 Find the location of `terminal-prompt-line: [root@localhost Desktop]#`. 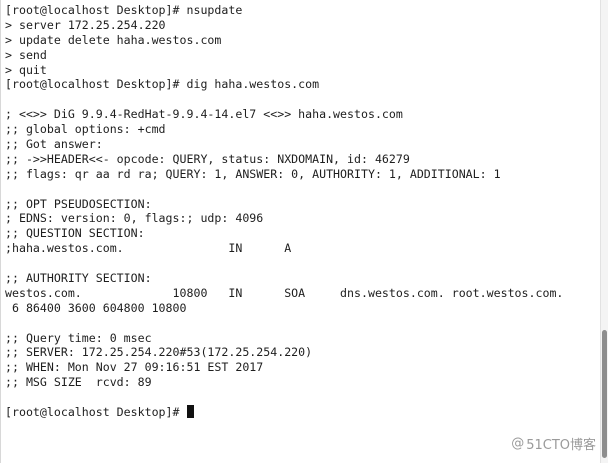

terminal-prompt-line: [root@localhost Desktop]# is located at coordinates (301, 412).